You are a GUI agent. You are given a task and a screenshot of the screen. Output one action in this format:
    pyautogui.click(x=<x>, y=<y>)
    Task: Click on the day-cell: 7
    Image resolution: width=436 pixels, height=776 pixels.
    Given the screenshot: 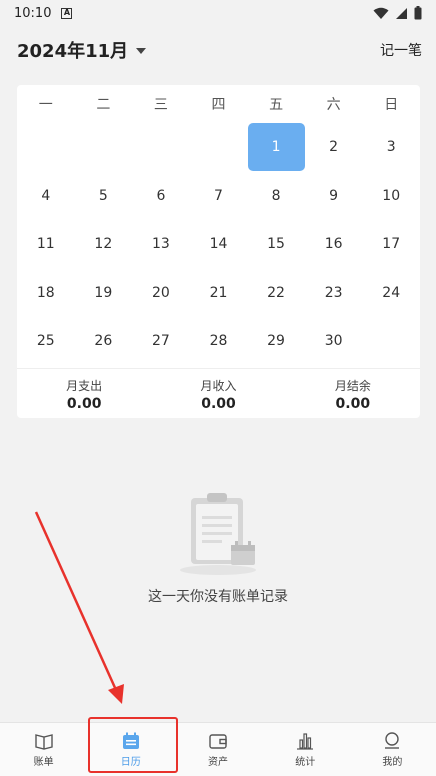 What is the action you would take?
    pyautogui.click(x=219, y=196)
    